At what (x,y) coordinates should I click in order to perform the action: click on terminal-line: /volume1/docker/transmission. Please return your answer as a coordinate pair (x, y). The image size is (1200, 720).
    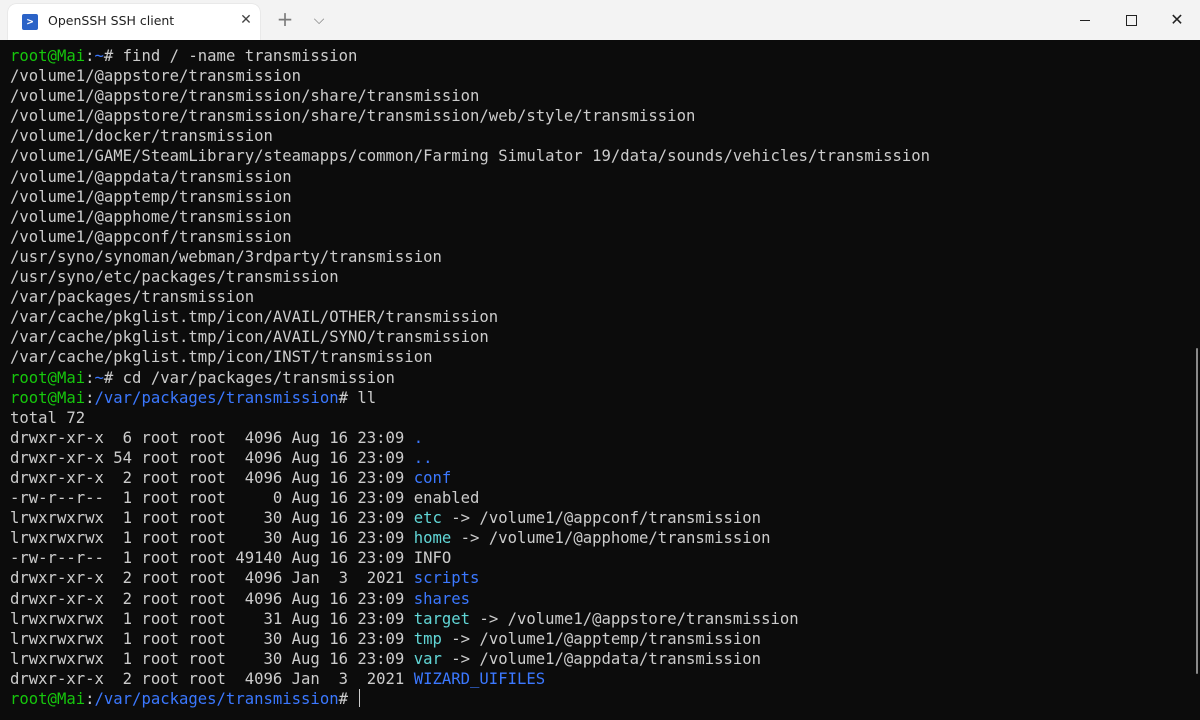
    Looking at the image, I should click on (599, 136).